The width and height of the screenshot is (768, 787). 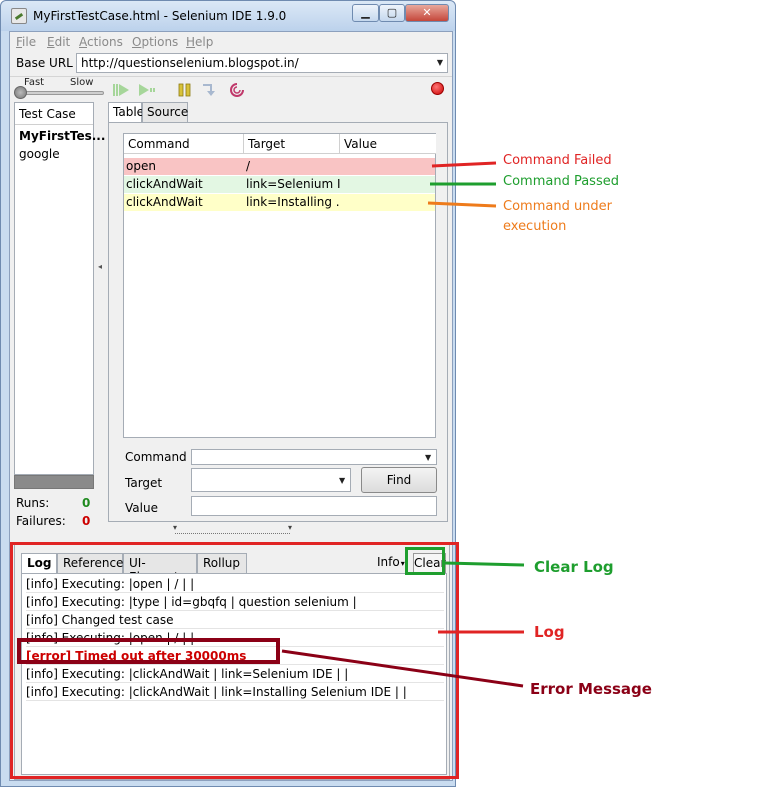 What do you see at coordinates (549, 632) in the screenshot?
I see `annotation-log: Log` at bounding box center [549, 632].